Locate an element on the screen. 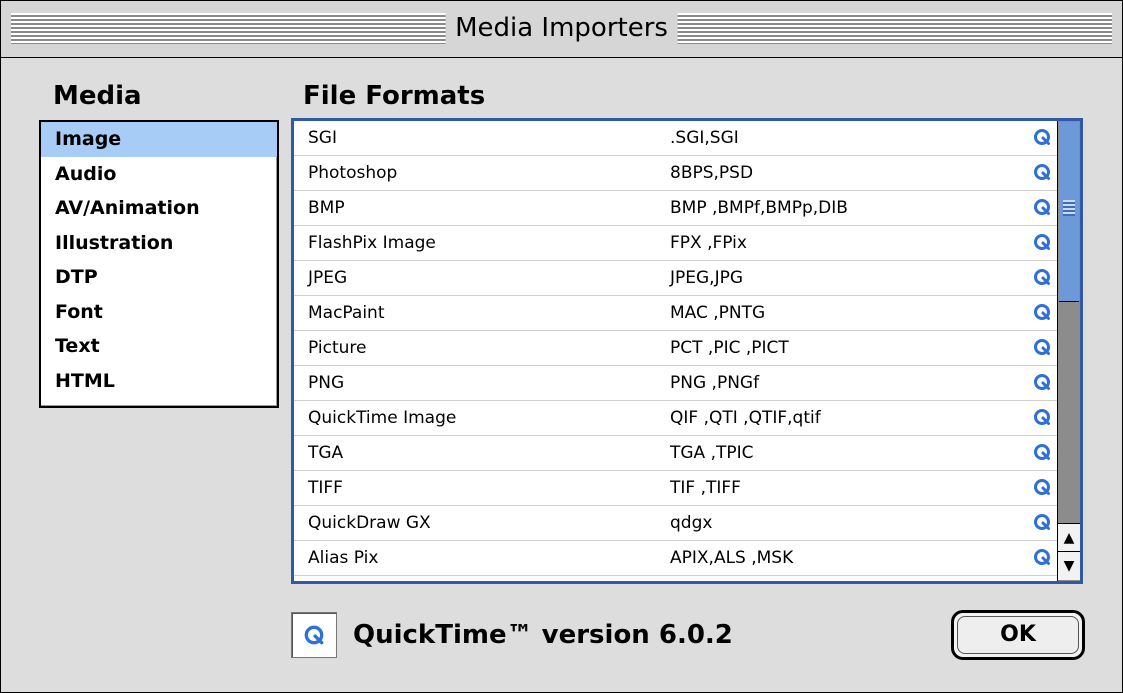 The height and width of the screenshot is (693, 1123). media-item-text: Text is located at coordinates (159, 346).